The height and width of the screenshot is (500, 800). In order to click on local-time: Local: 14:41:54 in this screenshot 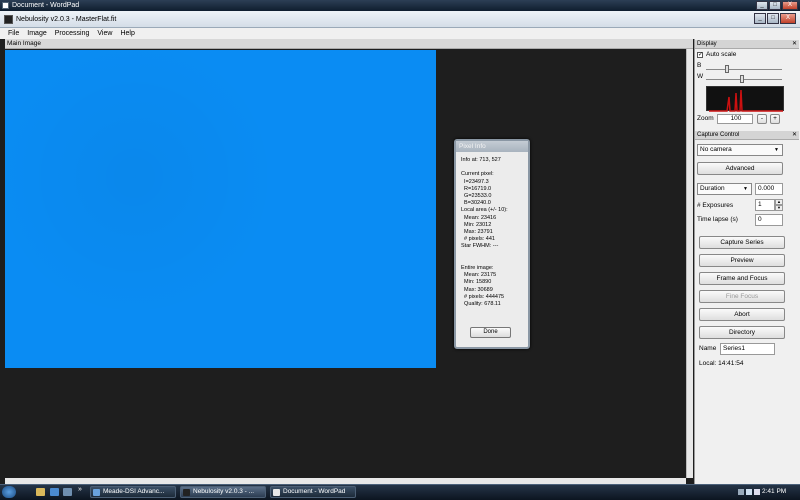, I will do `click(721, 363)`.